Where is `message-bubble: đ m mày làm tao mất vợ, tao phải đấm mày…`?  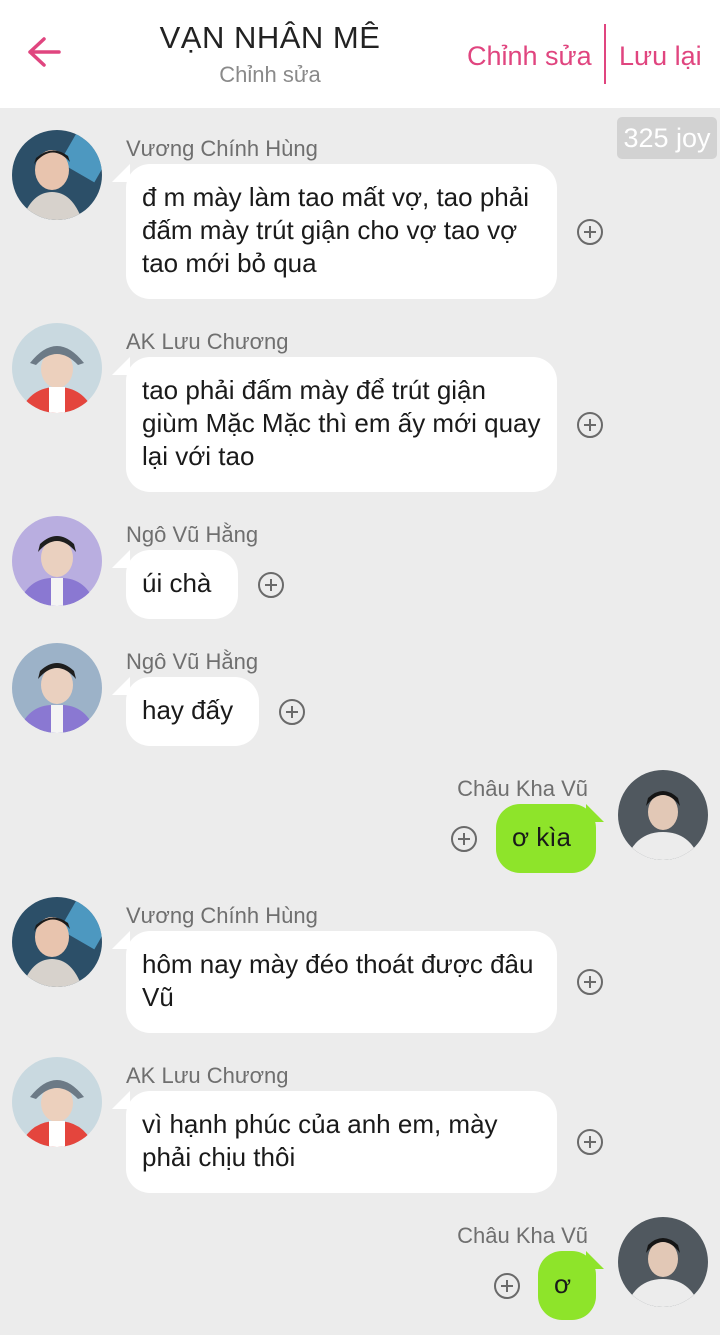
message-bubble: đ m mày làm tao mất vợ, tao phải đấm mày… is located at coordinates (341, 231).